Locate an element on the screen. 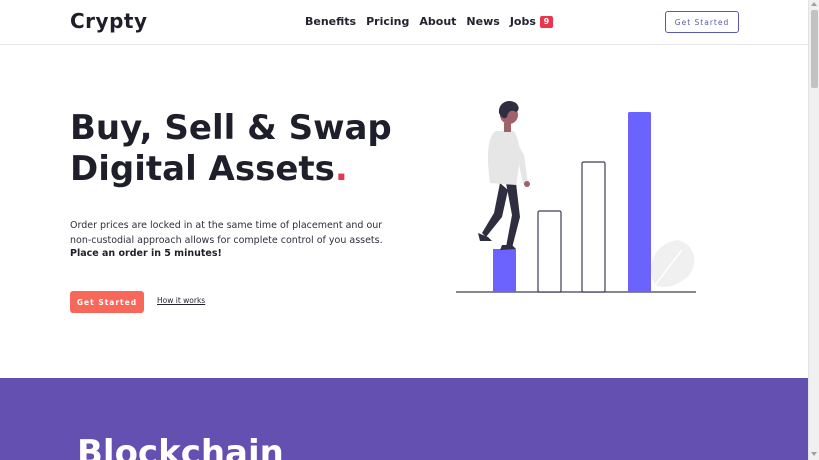 This screenshot has height=460, width=819. how-it-works-link: How it works is located at coordinates (181, 300).